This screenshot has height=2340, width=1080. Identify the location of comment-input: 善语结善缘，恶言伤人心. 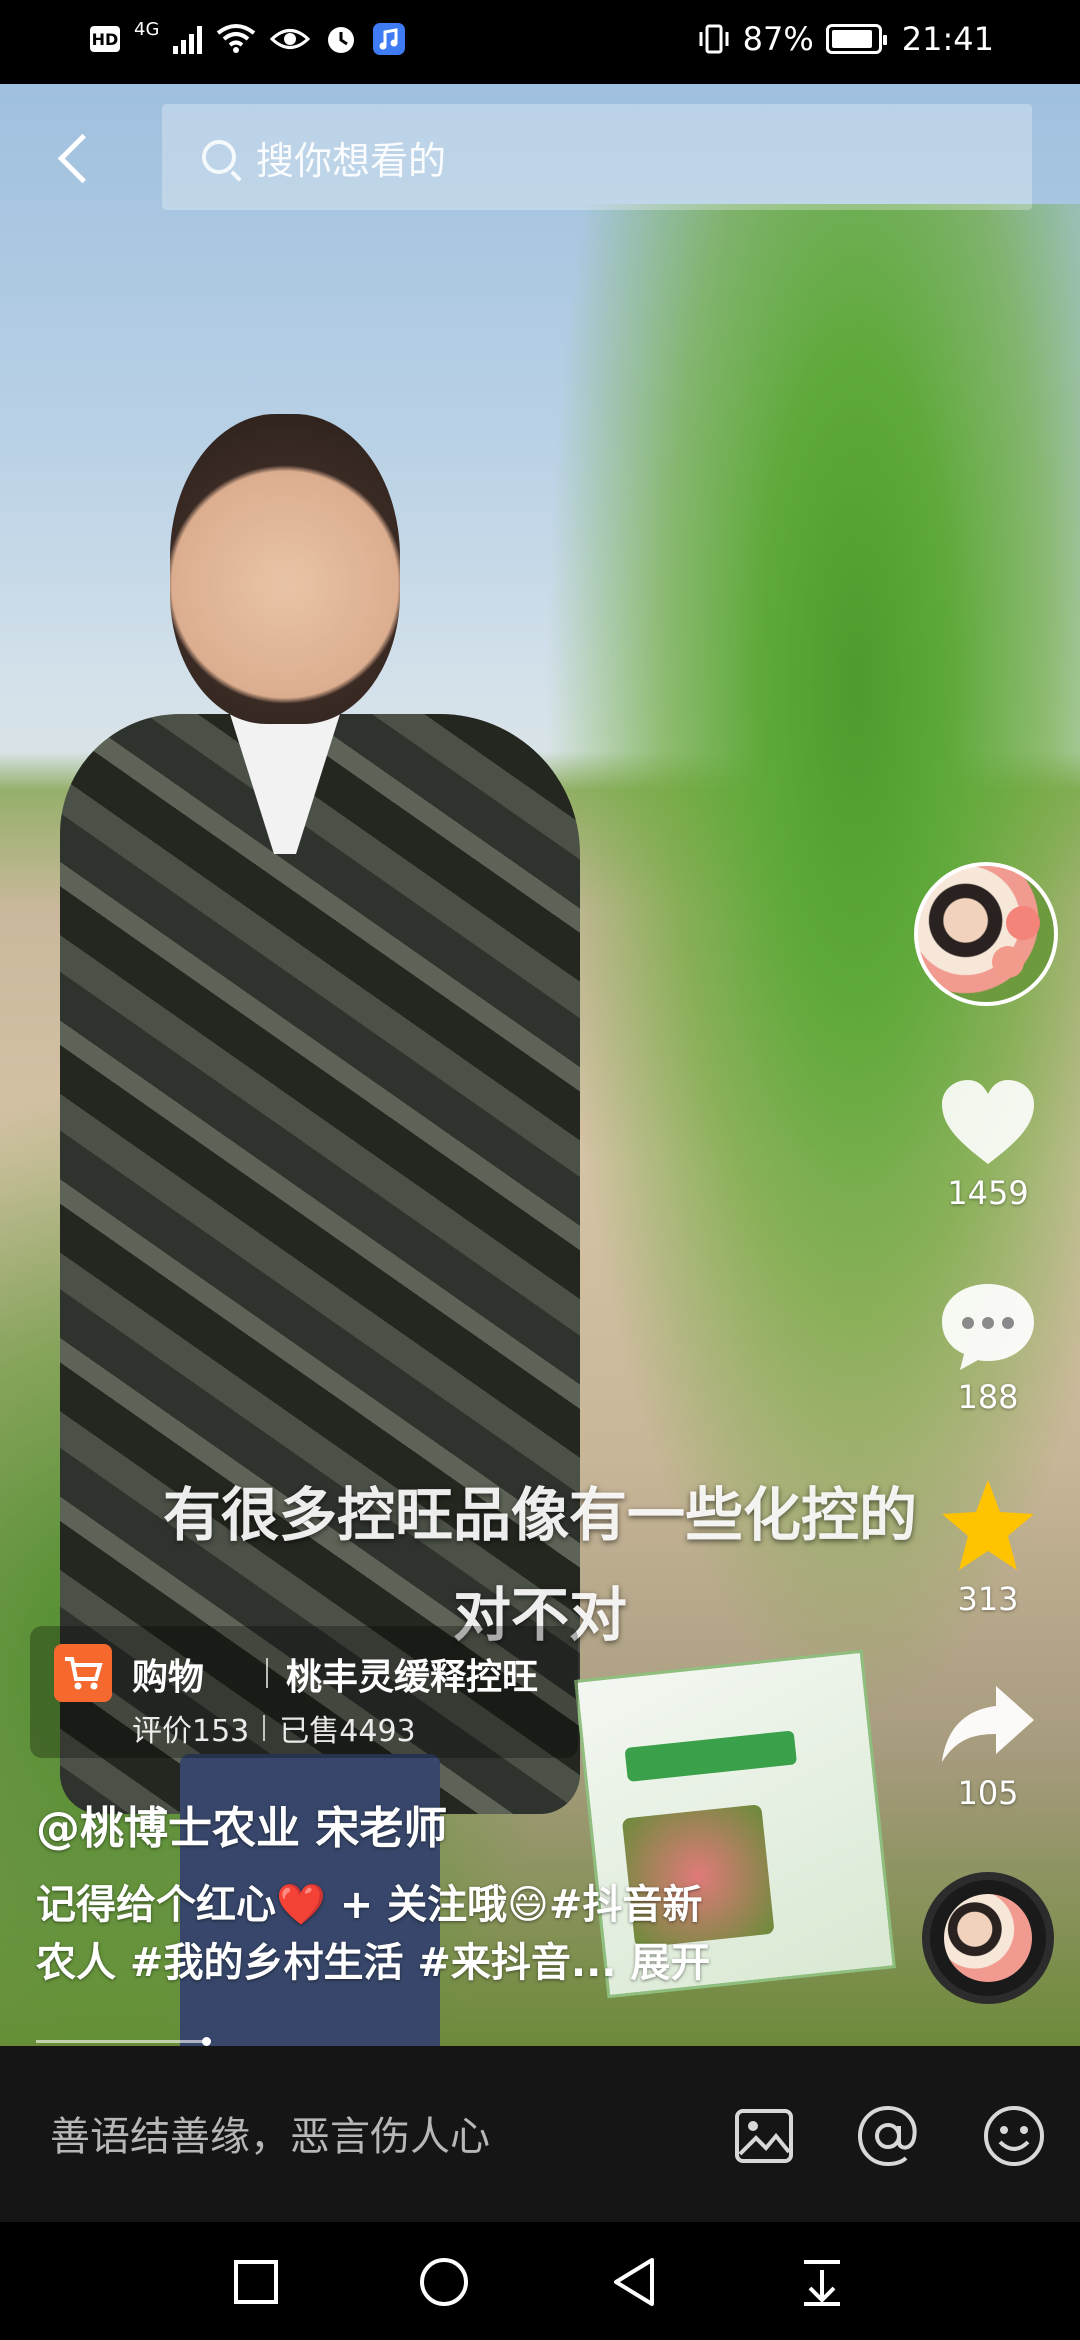
(270, 2133).